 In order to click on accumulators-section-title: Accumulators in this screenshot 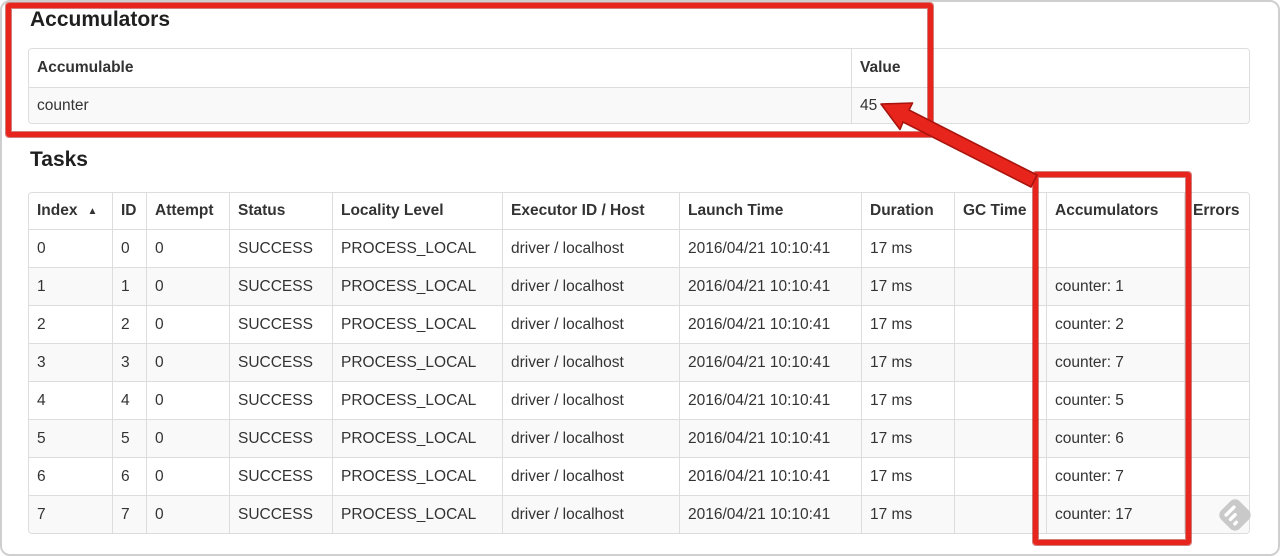, I will do `click(100, 19)`.